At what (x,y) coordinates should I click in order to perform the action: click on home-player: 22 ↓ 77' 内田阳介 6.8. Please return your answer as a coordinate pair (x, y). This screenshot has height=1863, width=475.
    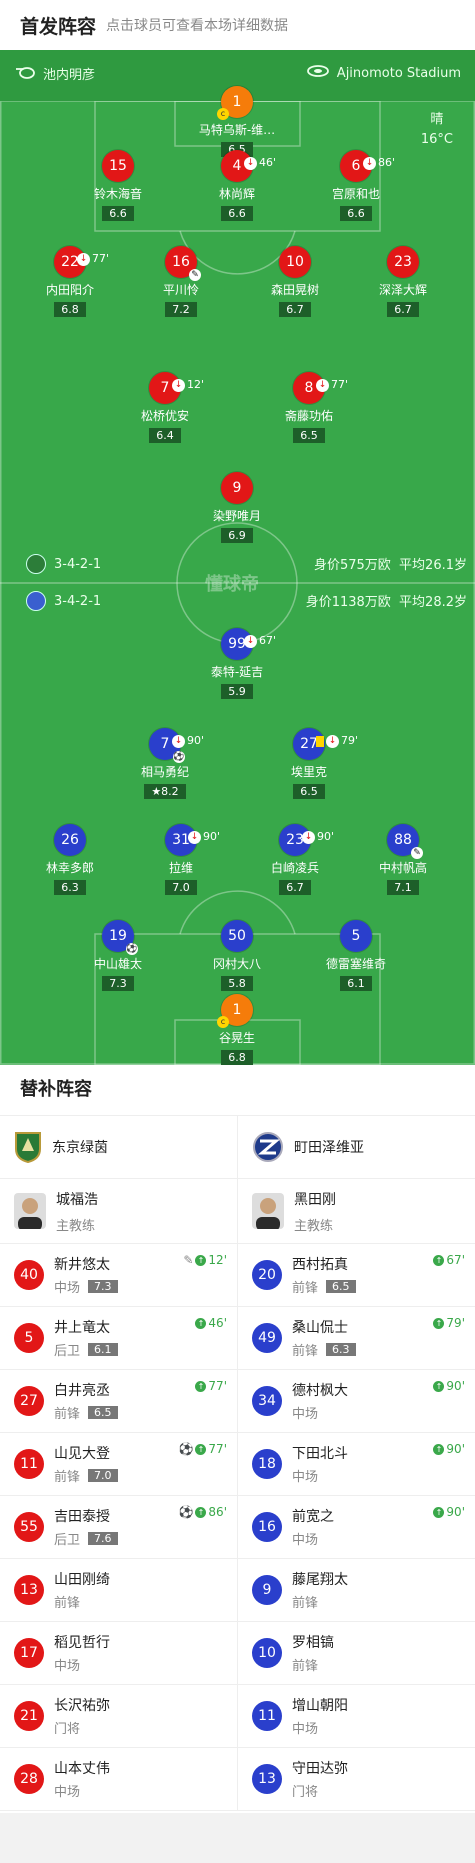
    Looking at the image, I should click on (70, 281).